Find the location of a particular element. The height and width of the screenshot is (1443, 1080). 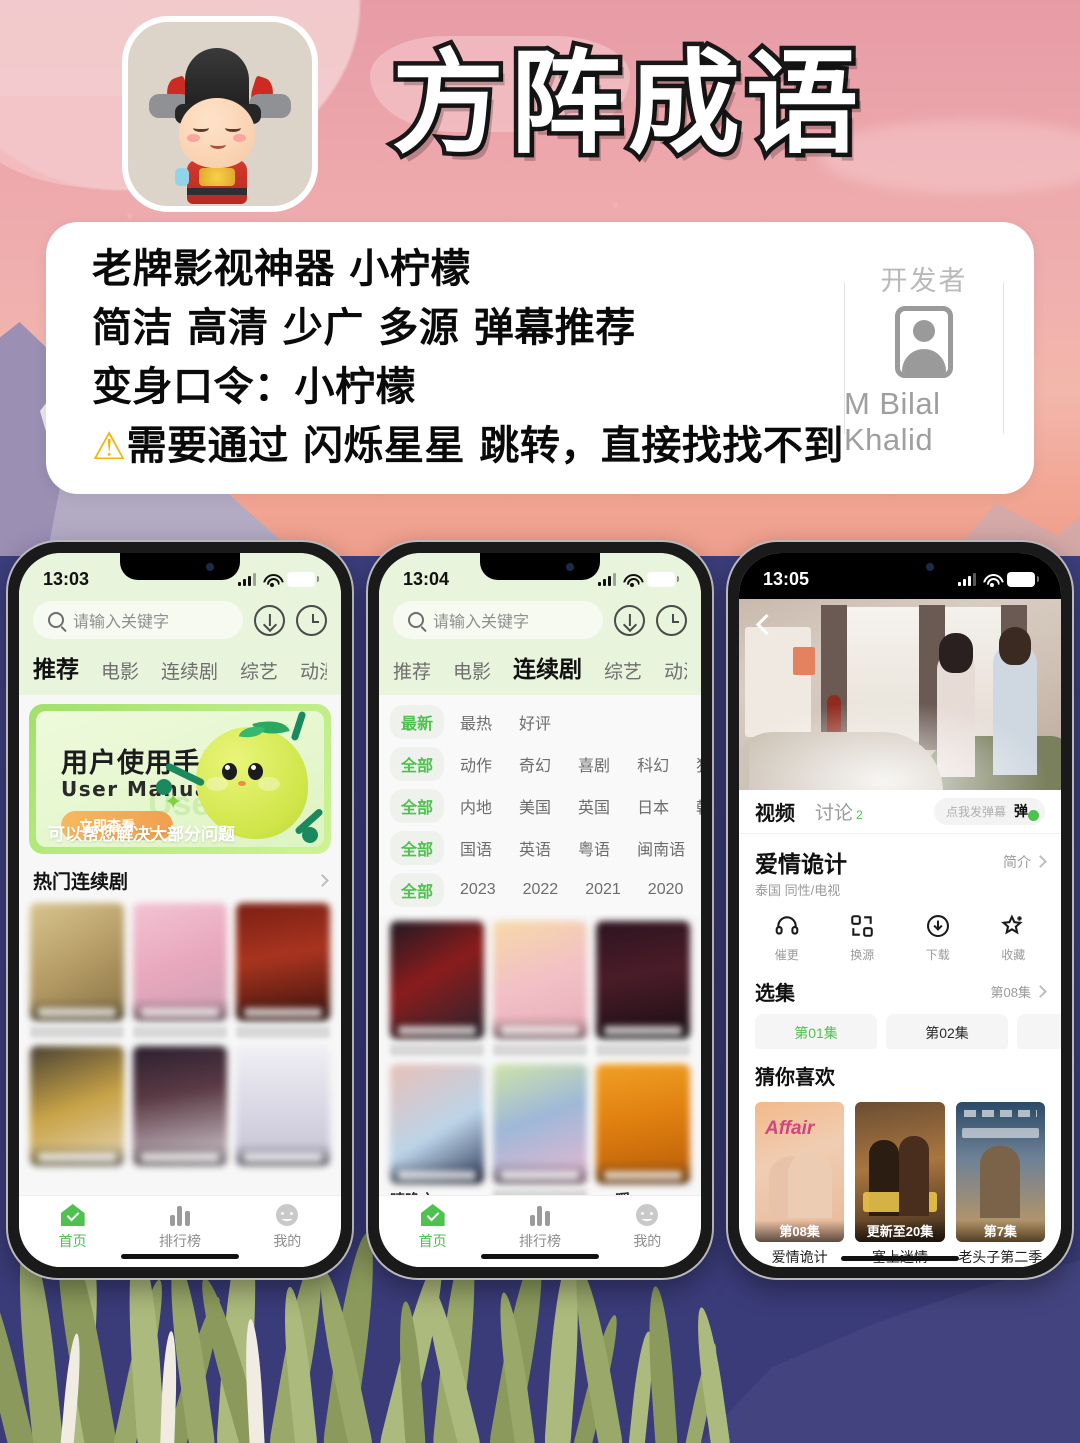

danmaku-toggle: 弹 is located at coordinates (1026, 811).